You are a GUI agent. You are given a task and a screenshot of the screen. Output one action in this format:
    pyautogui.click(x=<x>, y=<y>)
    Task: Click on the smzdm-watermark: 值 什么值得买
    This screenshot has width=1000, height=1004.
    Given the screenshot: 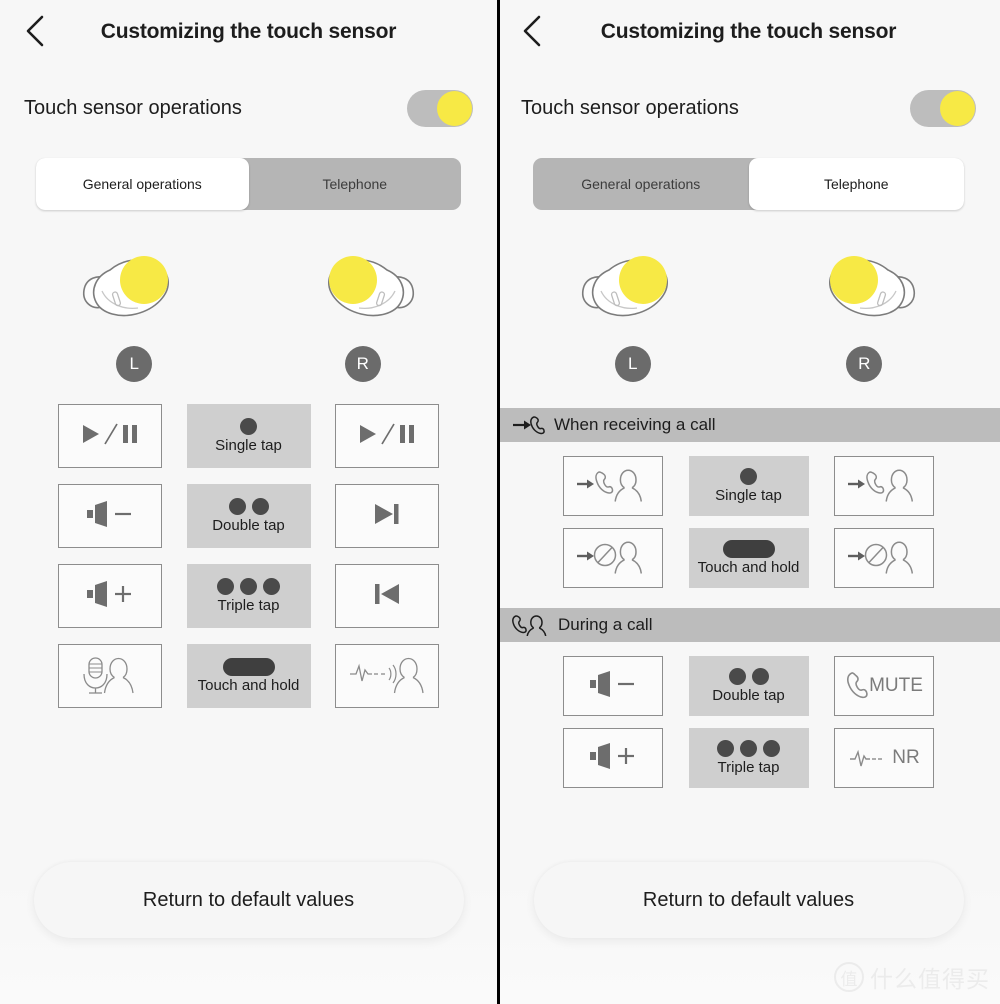 What is the action you would take?
    pyautogui.click(x=912, y=977)
    